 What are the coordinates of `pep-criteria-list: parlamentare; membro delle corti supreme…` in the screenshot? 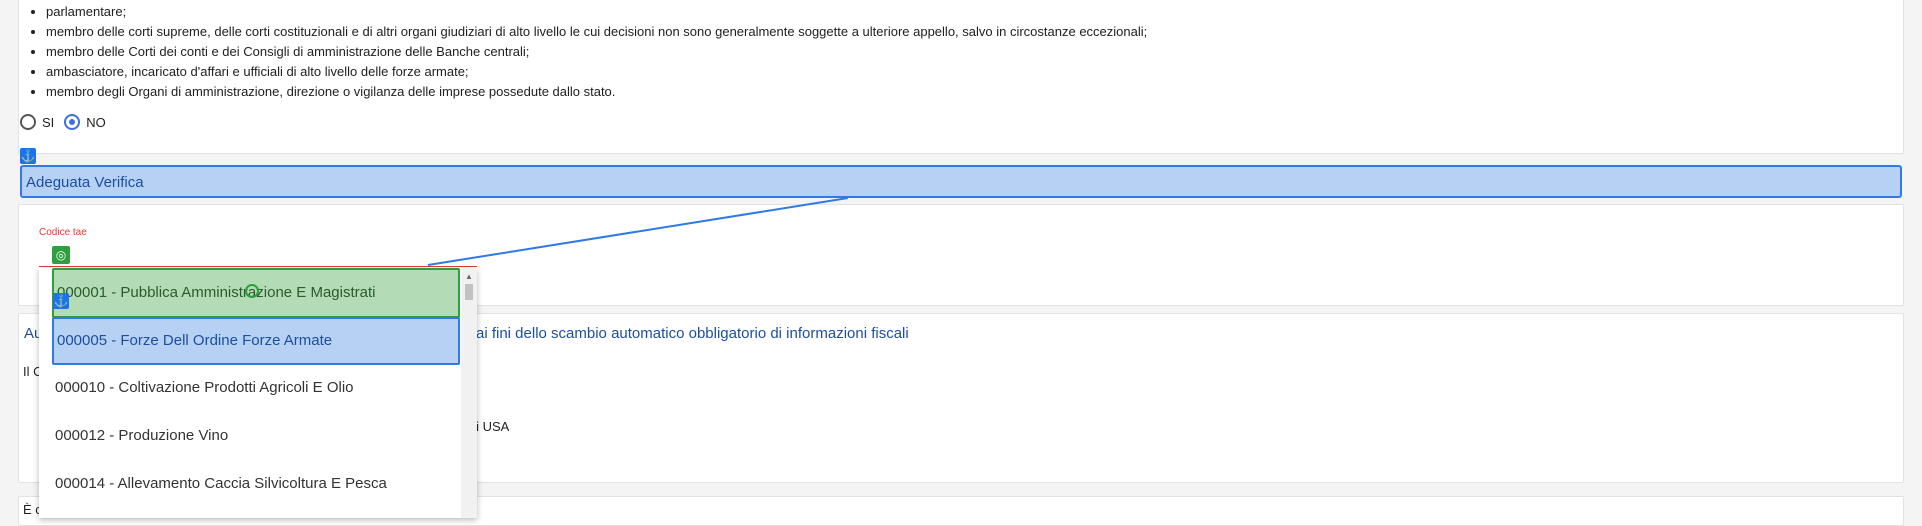 It's located at (584, 52).